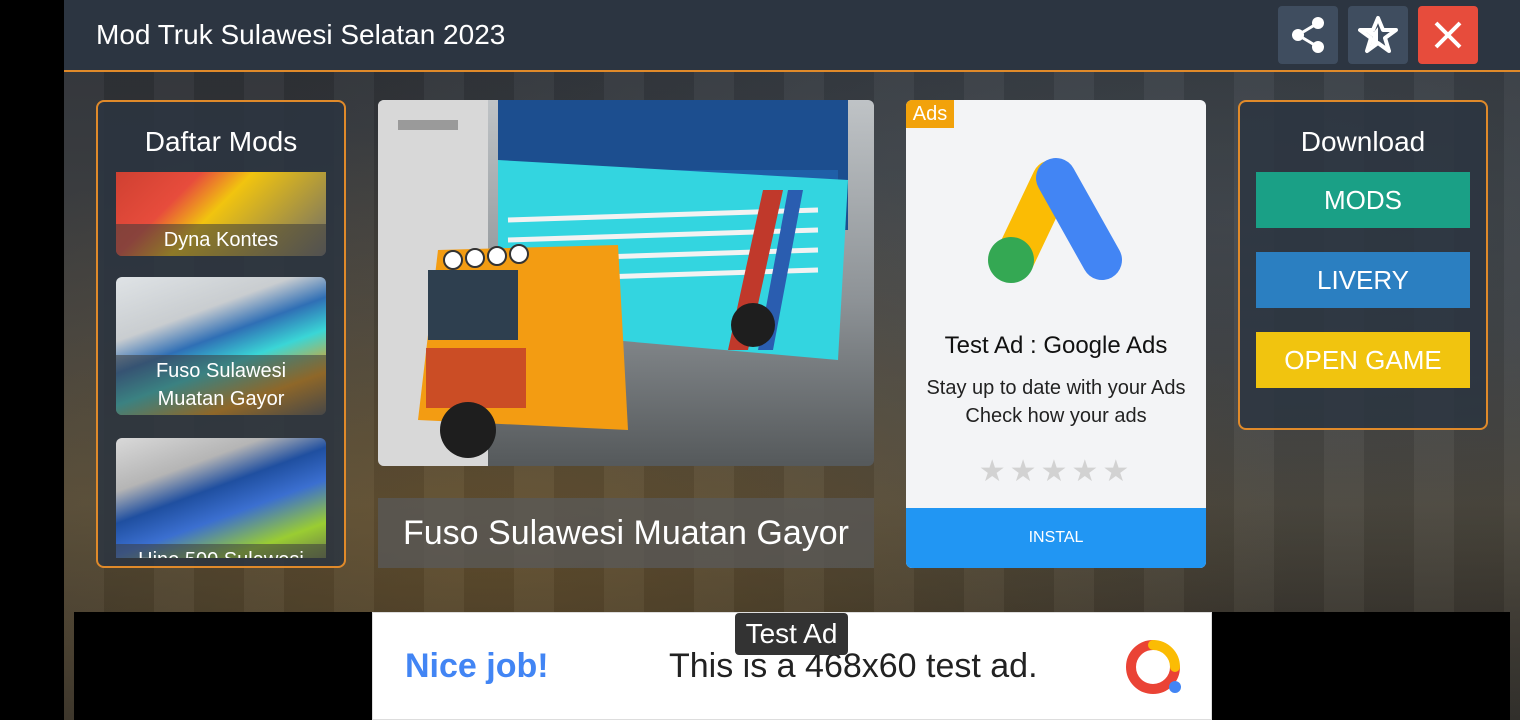  Describe the element at coordinates (1056, 345) in the screenshot. I see `ad-headline: Test Ad : Google Ads` at that location.